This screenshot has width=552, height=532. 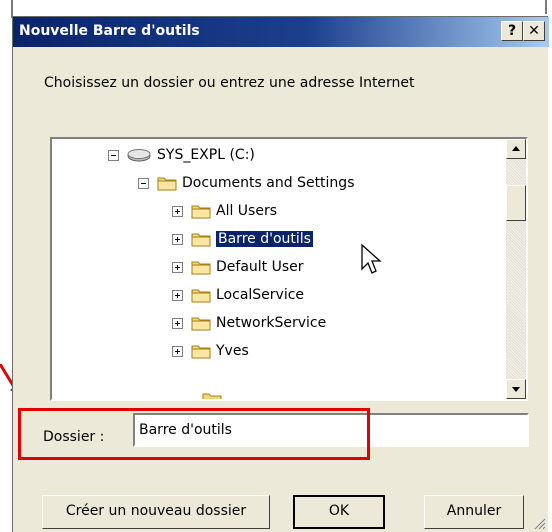 What do you see at coordinates (474, 512) in the screenshot?
I see `cancel-button: Annuler` at bounding box center [474, 512].